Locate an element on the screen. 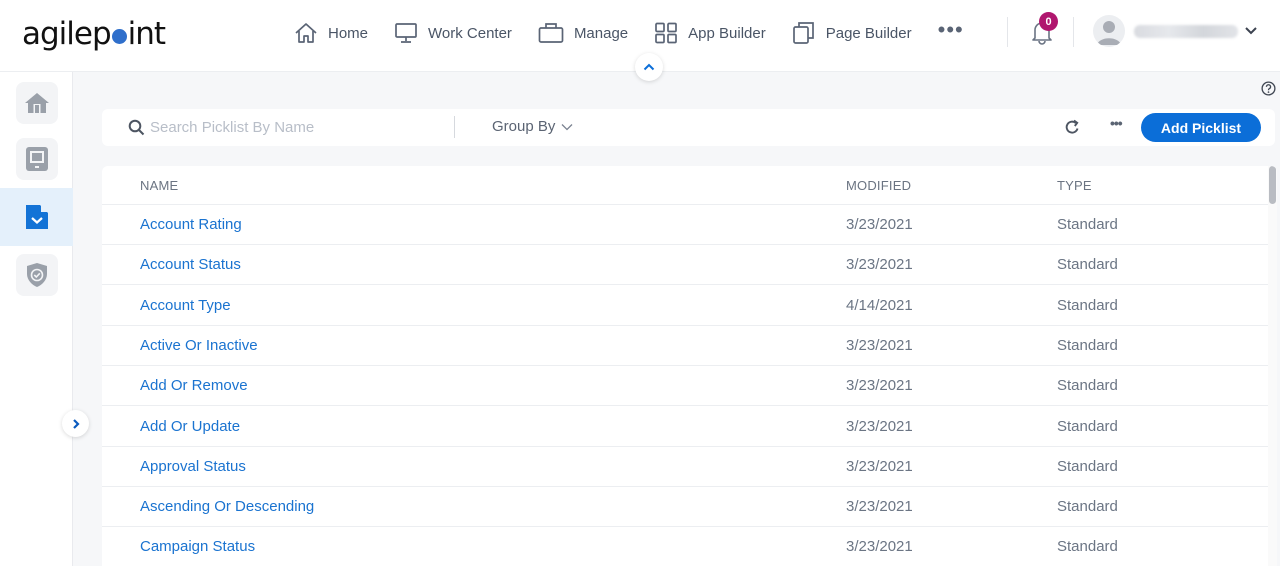 The width and height of the screenshot is (1280, 566). column-header-type: TYPE is located at coordinates (1074, 185).